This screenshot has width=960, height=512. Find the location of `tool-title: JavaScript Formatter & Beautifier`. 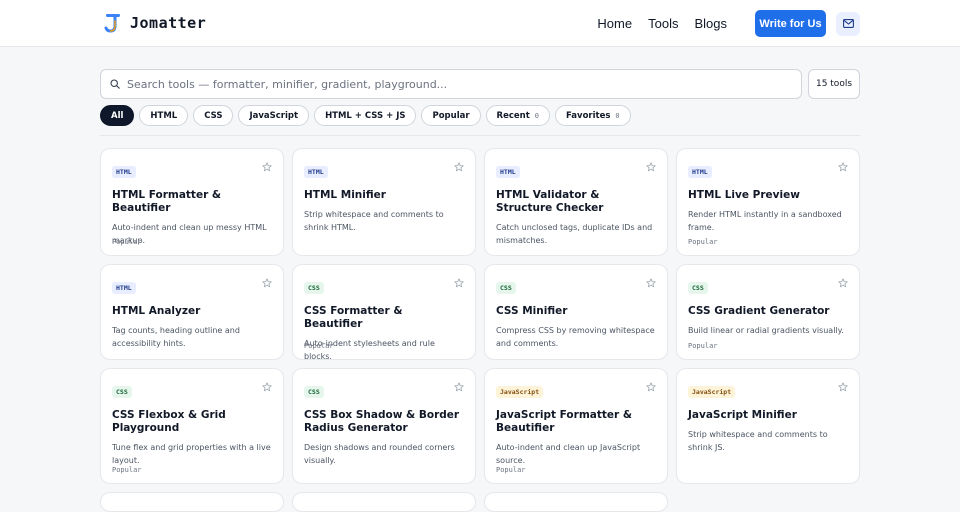

tool-title: JavaScript Formatter & Beautifier is located at coordinates (564, 421).